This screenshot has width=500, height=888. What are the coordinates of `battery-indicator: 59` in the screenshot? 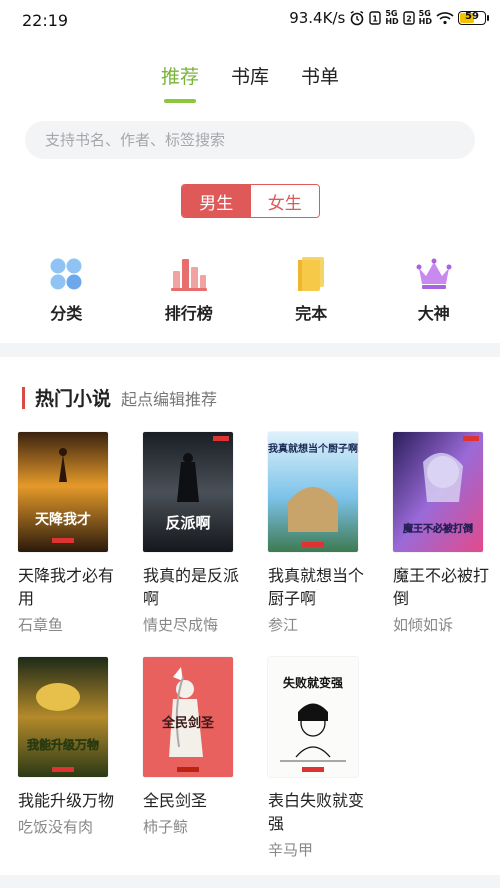 It's located at (473, 18).